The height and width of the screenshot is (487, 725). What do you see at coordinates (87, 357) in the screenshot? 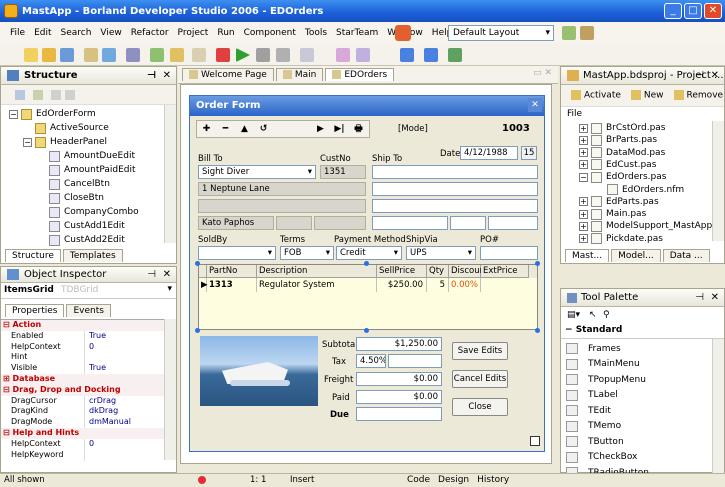
I see `property-value` at bounding box center [87, 357].